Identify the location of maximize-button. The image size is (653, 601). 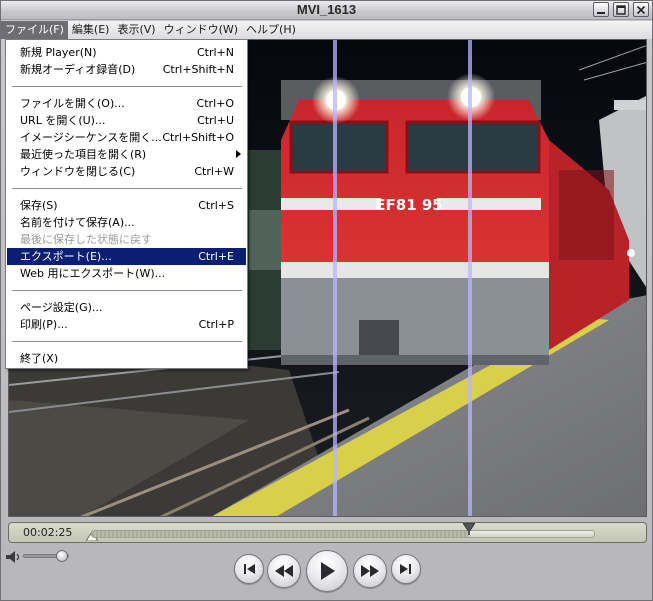
(621, 9).